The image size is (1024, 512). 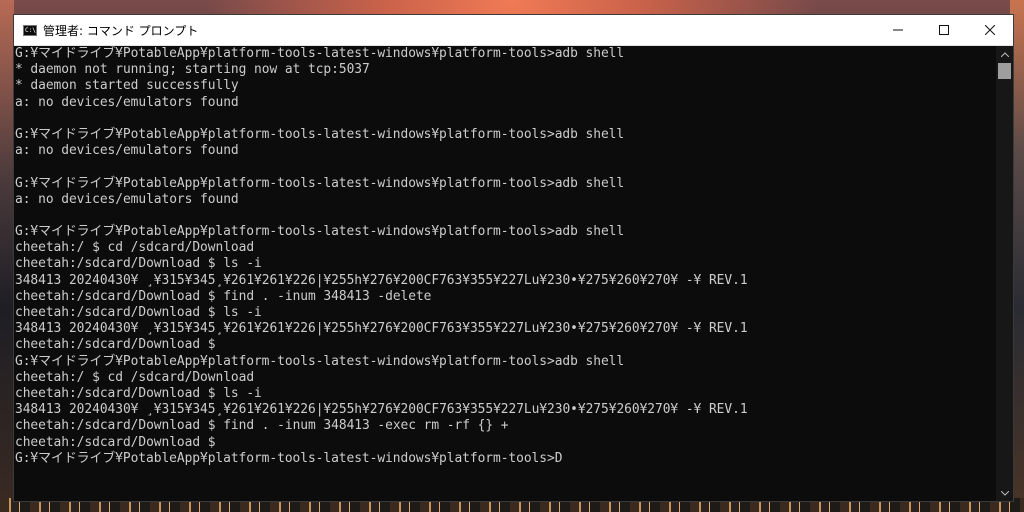 What do you see at coordinates (1004, 273) in the screenshot?
I see `vertical-scrollbar` at bounding box center [1004, 273].